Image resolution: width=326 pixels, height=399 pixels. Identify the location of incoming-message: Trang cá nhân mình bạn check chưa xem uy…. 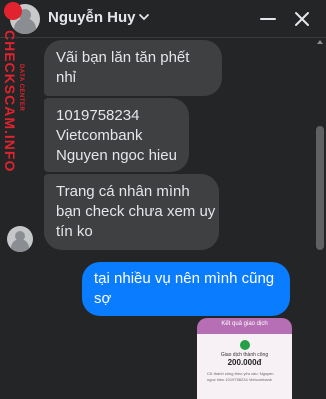
(131, 212).